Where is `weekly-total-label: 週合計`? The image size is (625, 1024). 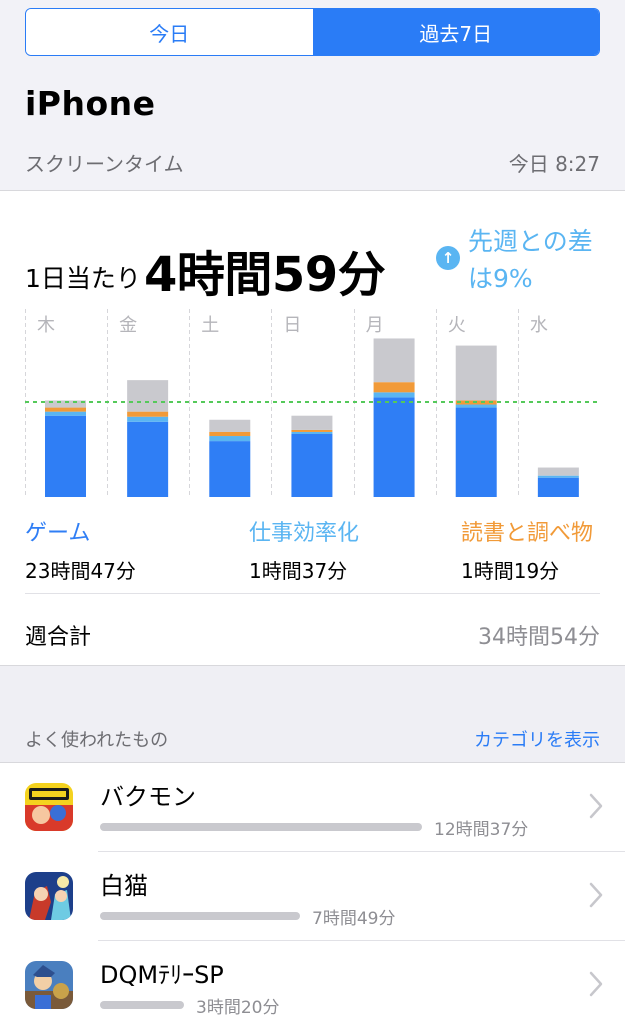 weekly-total-label: 週合計 is located at coordinates (58, 637).